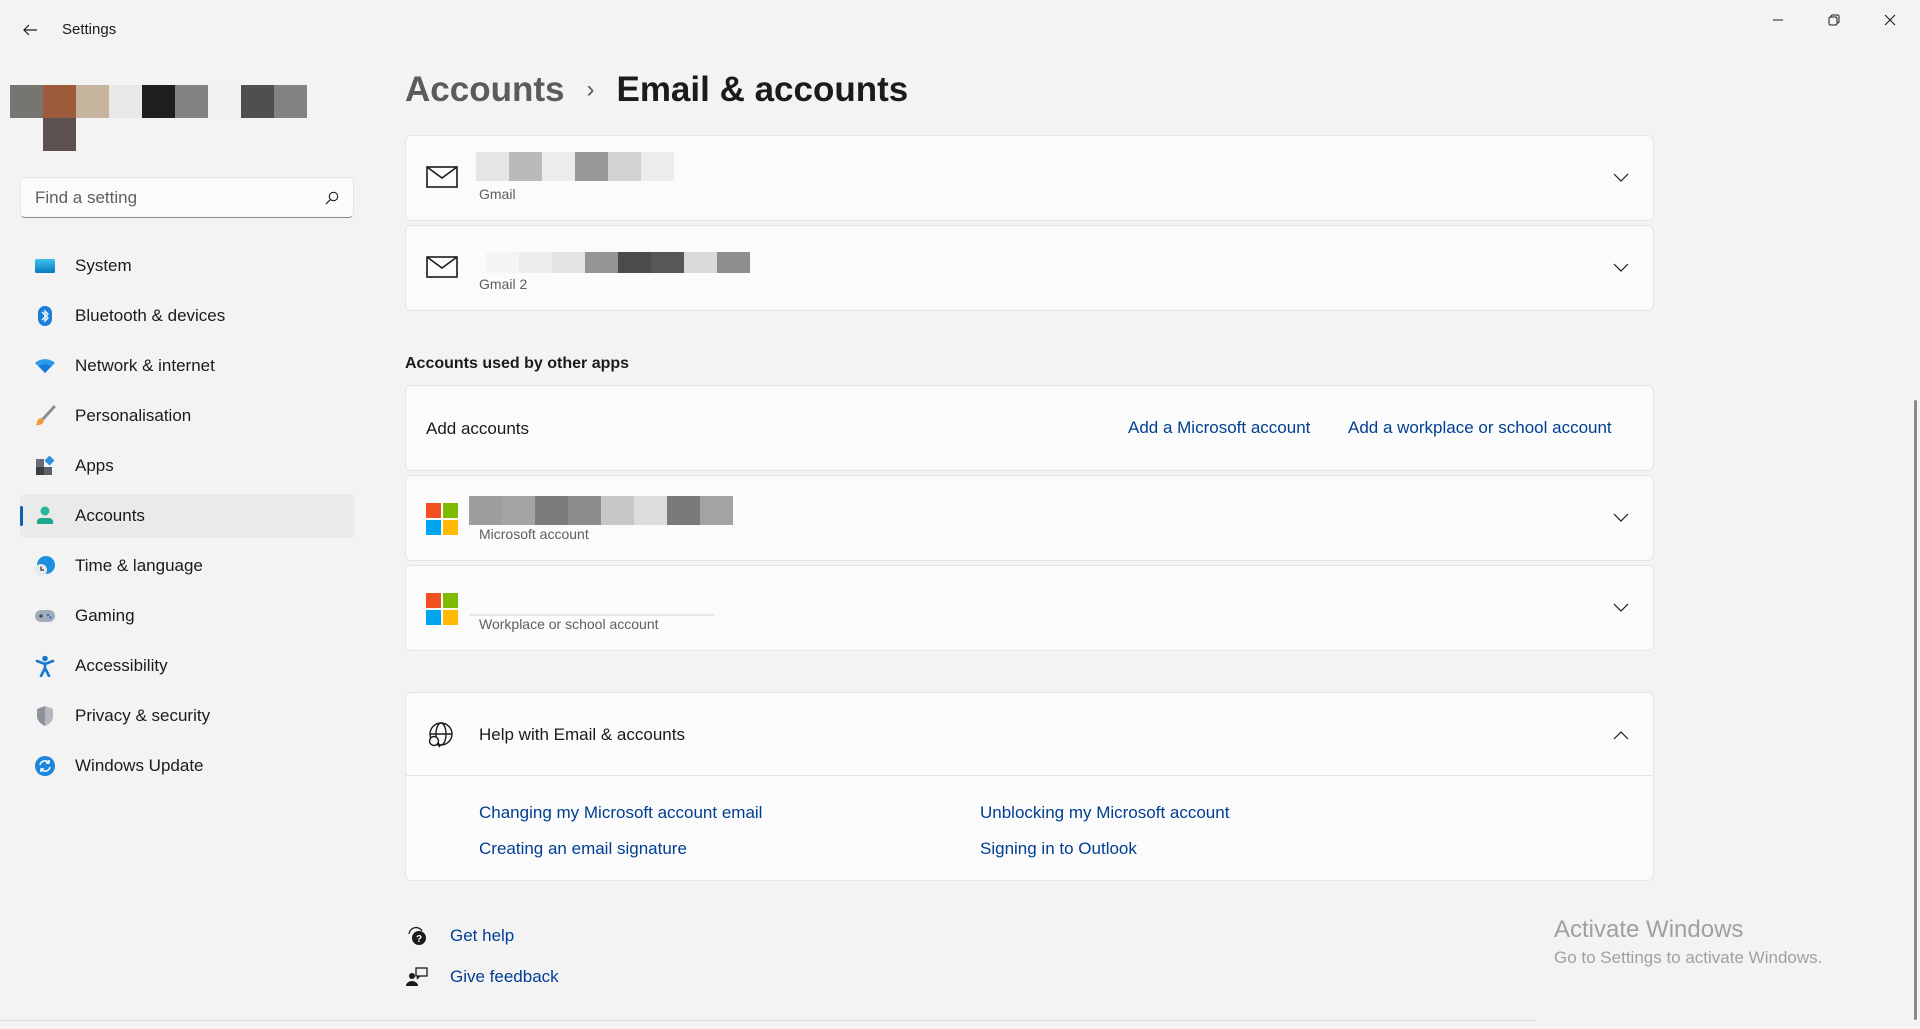 This screenshot has height=1029, width=1920. What do you see at coordinates (45, 466) in the screenshot?
I see `apps-icon` at bounding box center [45, 466].